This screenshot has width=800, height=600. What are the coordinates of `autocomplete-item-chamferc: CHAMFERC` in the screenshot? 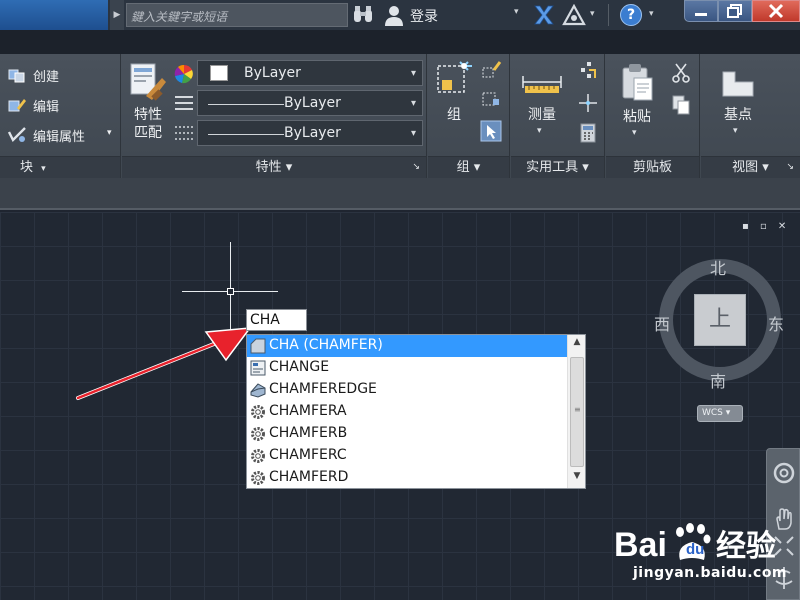 It's located at (407, 456).